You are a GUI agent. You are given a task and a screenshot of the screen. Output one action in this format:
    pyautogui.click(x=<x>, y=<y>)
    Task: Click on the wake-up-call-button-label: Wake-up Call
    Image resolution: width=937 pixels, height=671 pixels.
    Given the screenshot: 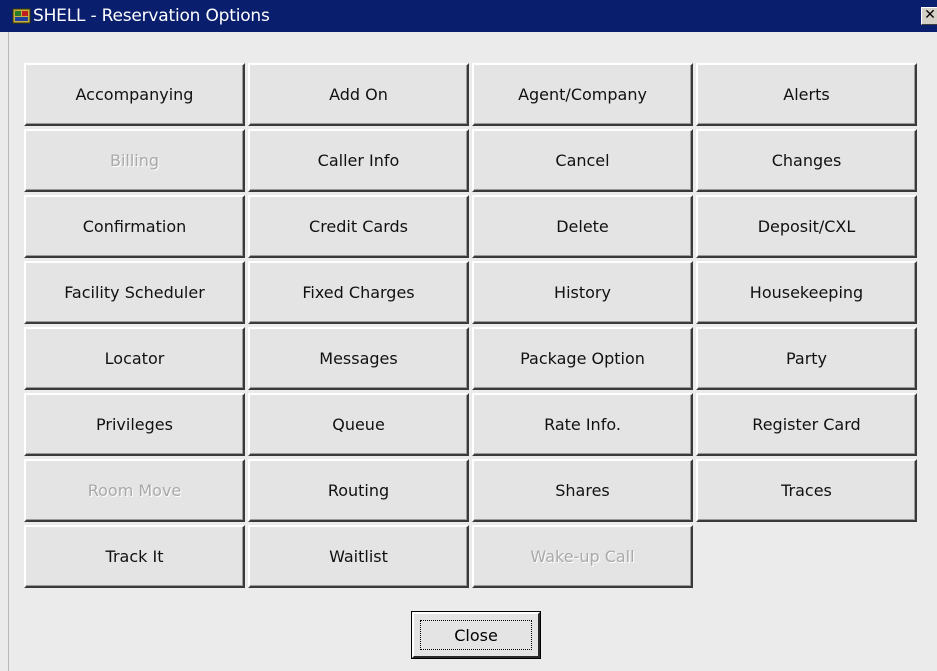 What is the action you would take?
    pyautogui.click(x=582, y=556)
    